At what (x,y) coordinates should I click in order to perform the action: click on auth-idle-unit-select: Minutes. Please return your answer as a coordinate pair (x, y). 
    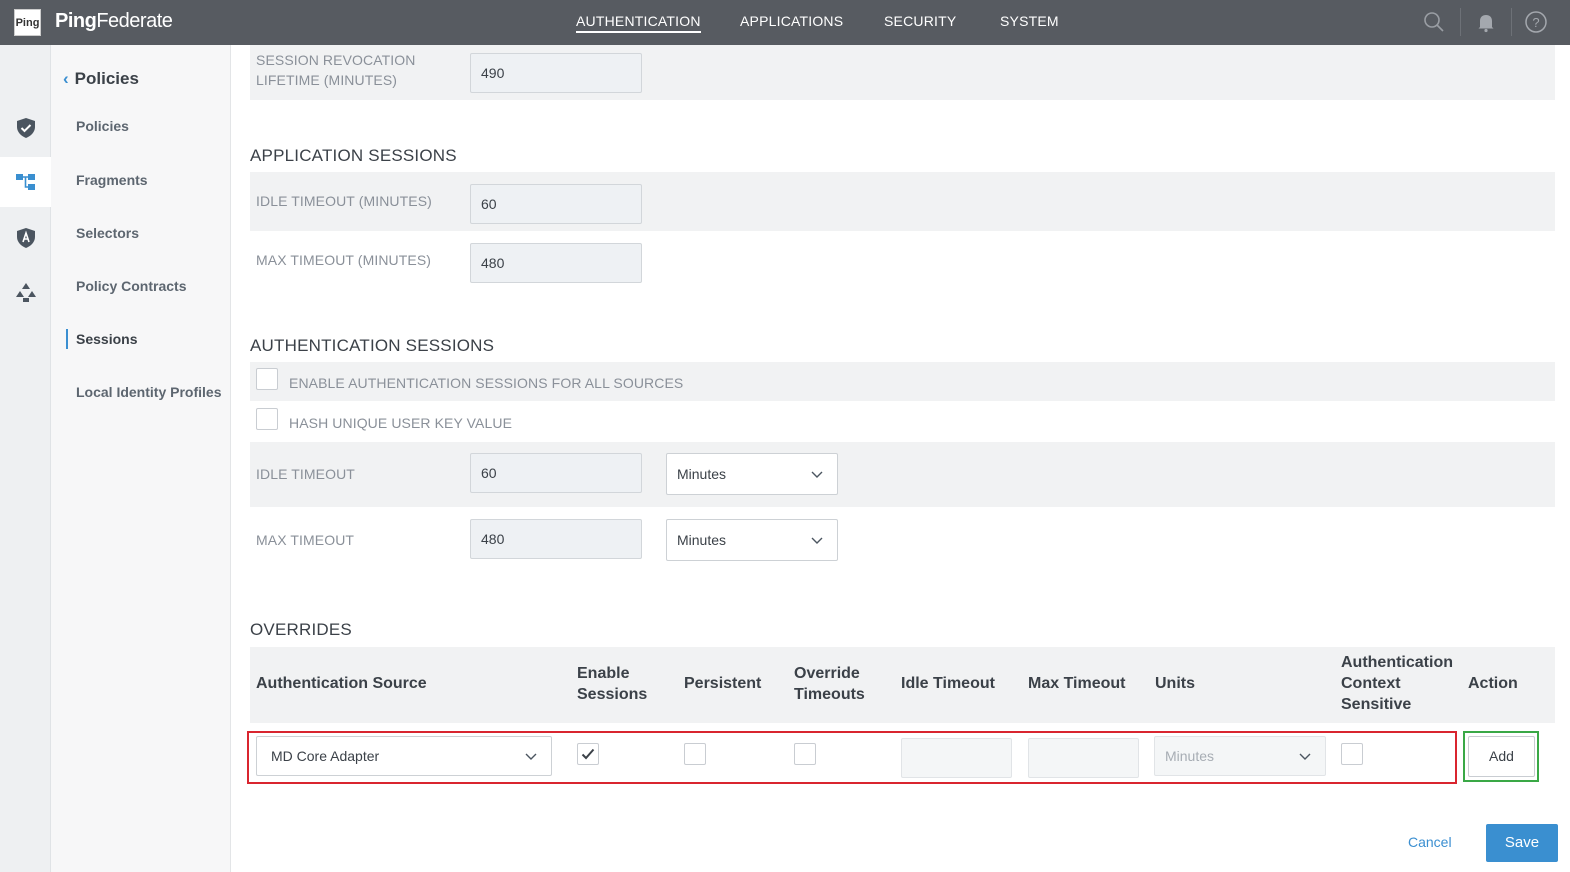
    Looking at the image, I should click on (752, 474).